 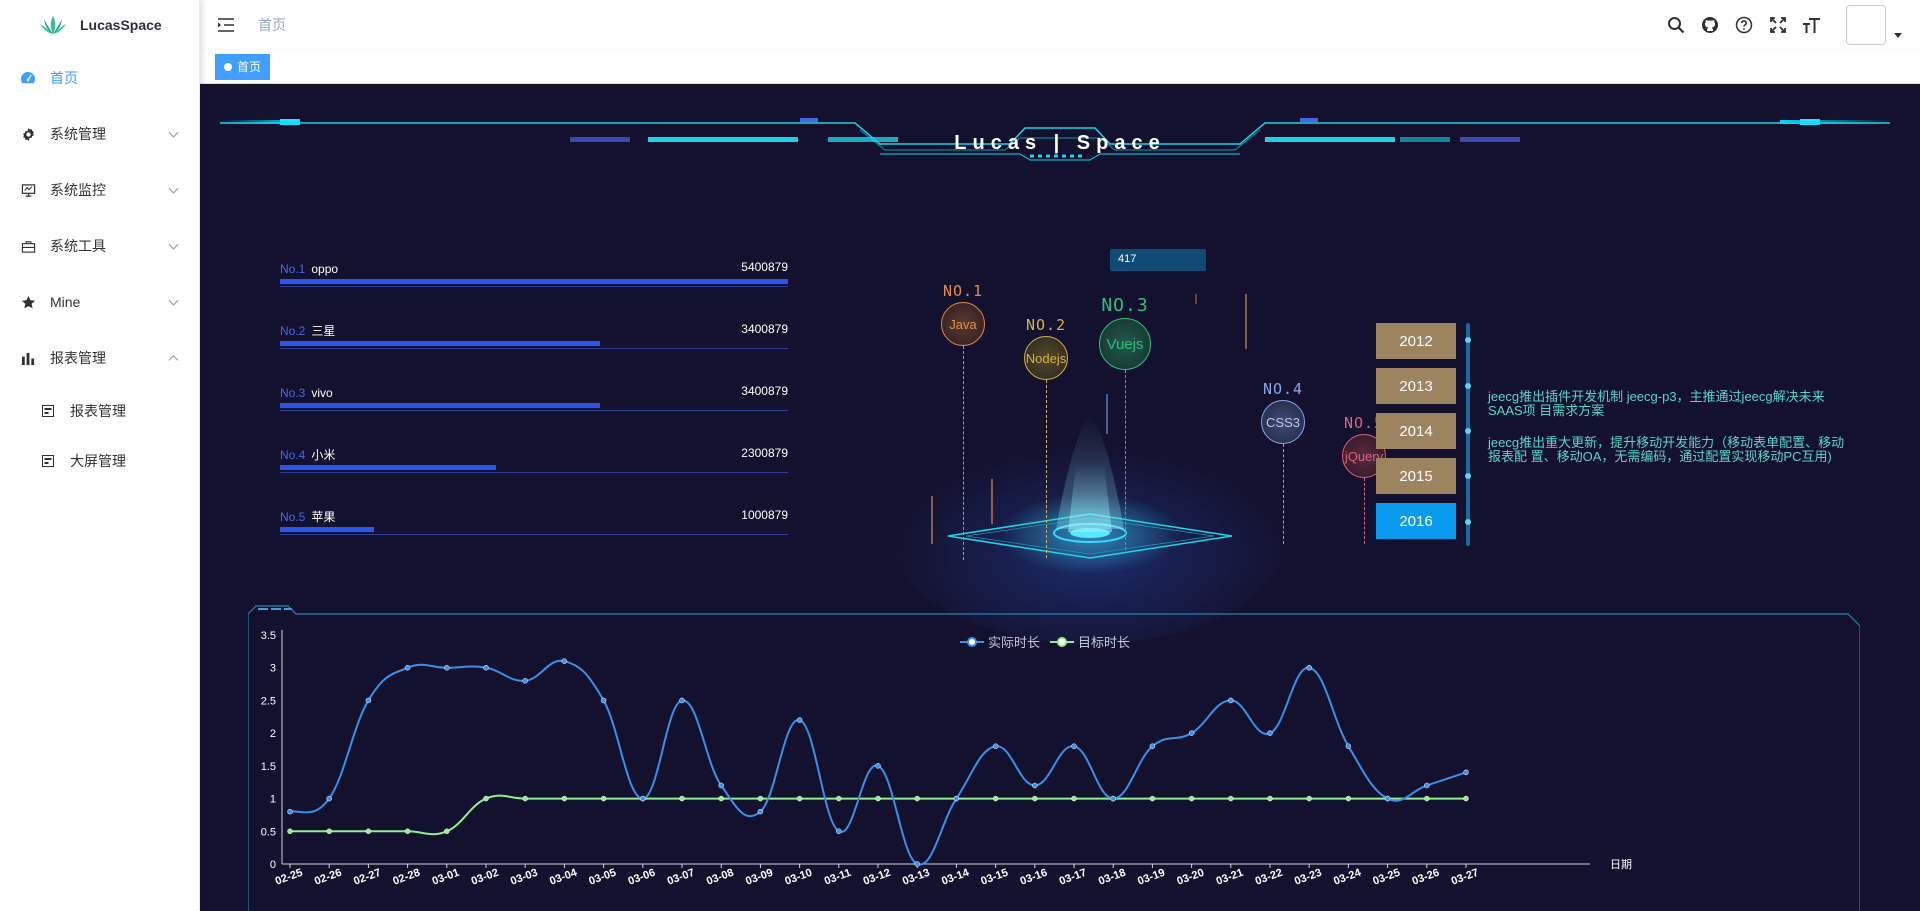 I want to click on legend-item-target: 目标时长, so click(x=1090, y=641).